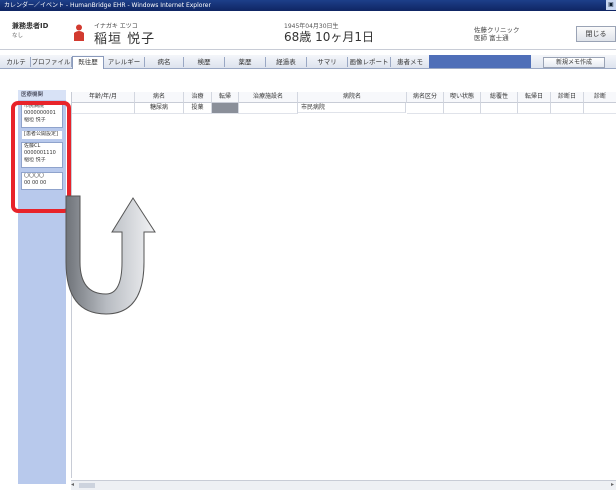 The width and height of the screenshot is (616, 490). I want to click on scrollbar-thumb, so click(87, 485).